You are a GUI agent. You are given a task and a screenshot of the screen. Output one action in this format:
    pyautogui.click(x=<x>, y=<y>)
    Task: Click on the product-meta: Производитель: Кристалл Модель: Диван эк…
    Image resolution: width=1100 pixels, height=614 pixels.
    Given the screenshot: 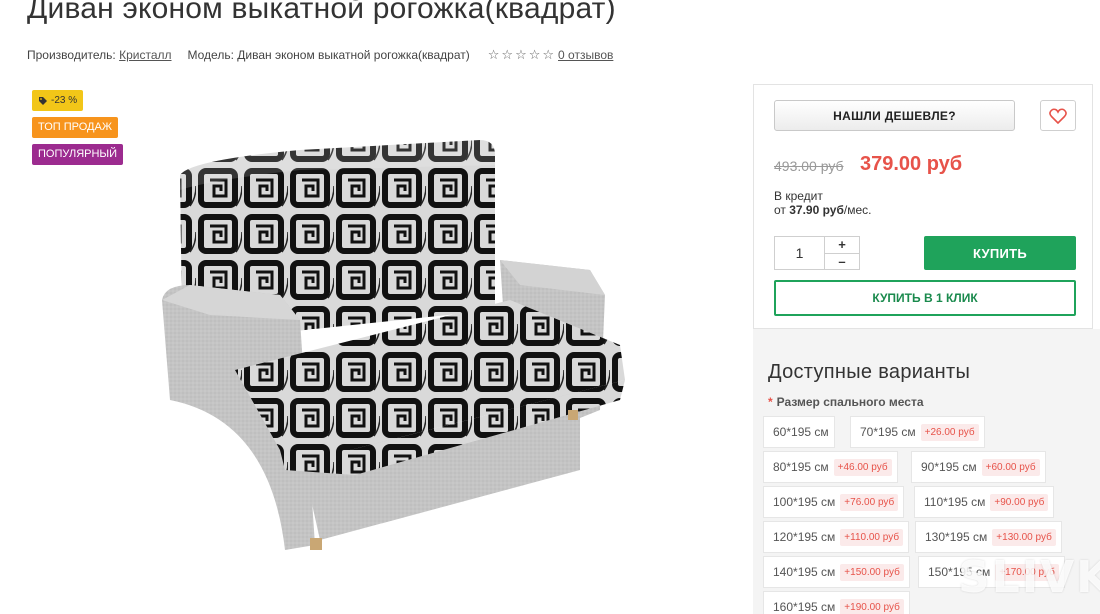 What is the action you would take?
    pyautogui.click(x=320, y=55)
    